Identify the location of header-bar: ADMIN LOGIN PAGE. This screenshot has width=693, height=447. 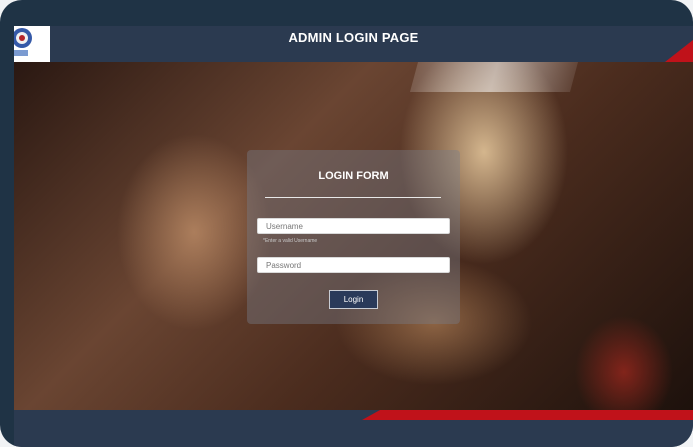
(353, 44).